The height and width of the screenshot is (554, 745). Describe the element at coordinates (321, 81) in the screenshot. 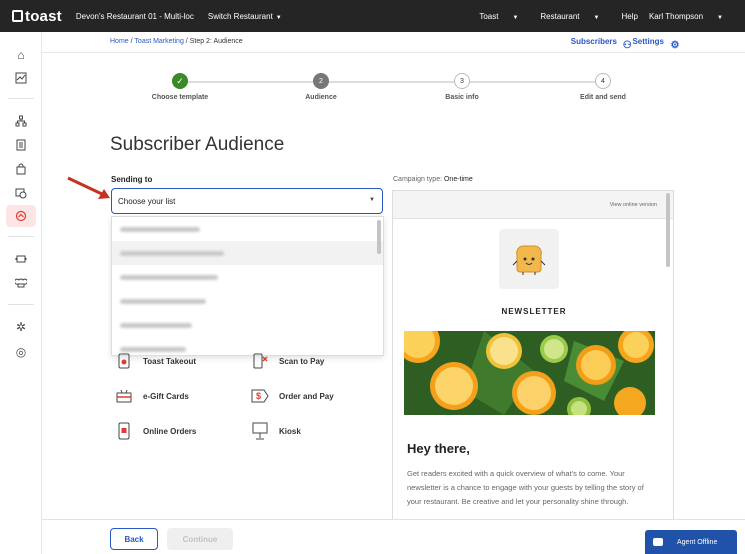

I see `step-number: 2` at that location.